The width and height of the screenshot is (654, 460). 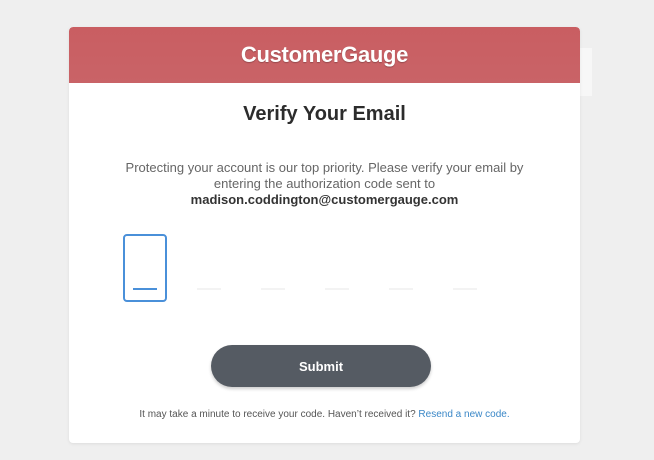 I want to click on submit-button: Submit, so click(x=321, y=366).